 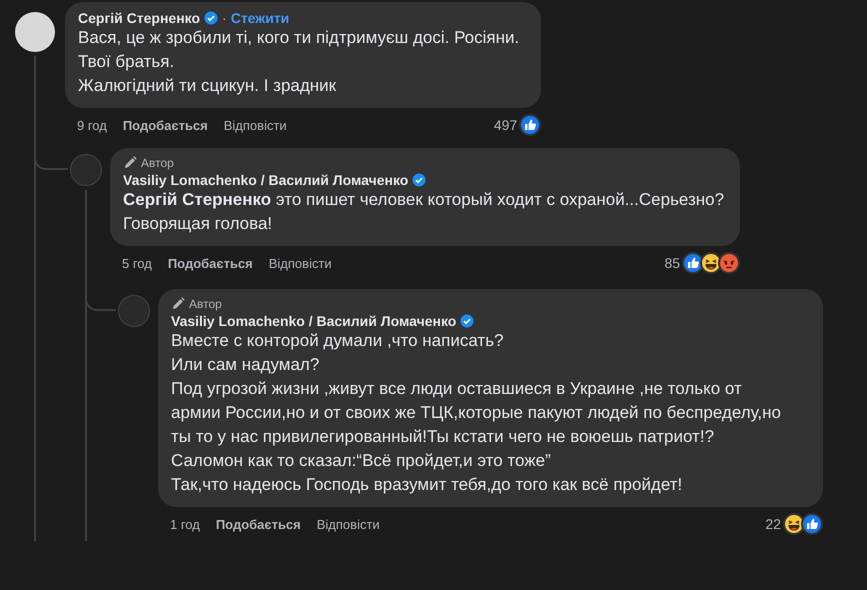 What do you see at coordinates (427, 485) in the screenshot?
I see `comment-text: Так,что надеюсь Господь вразумит тебя,до того как всё пройдет!` at bounding box center [427, 485].